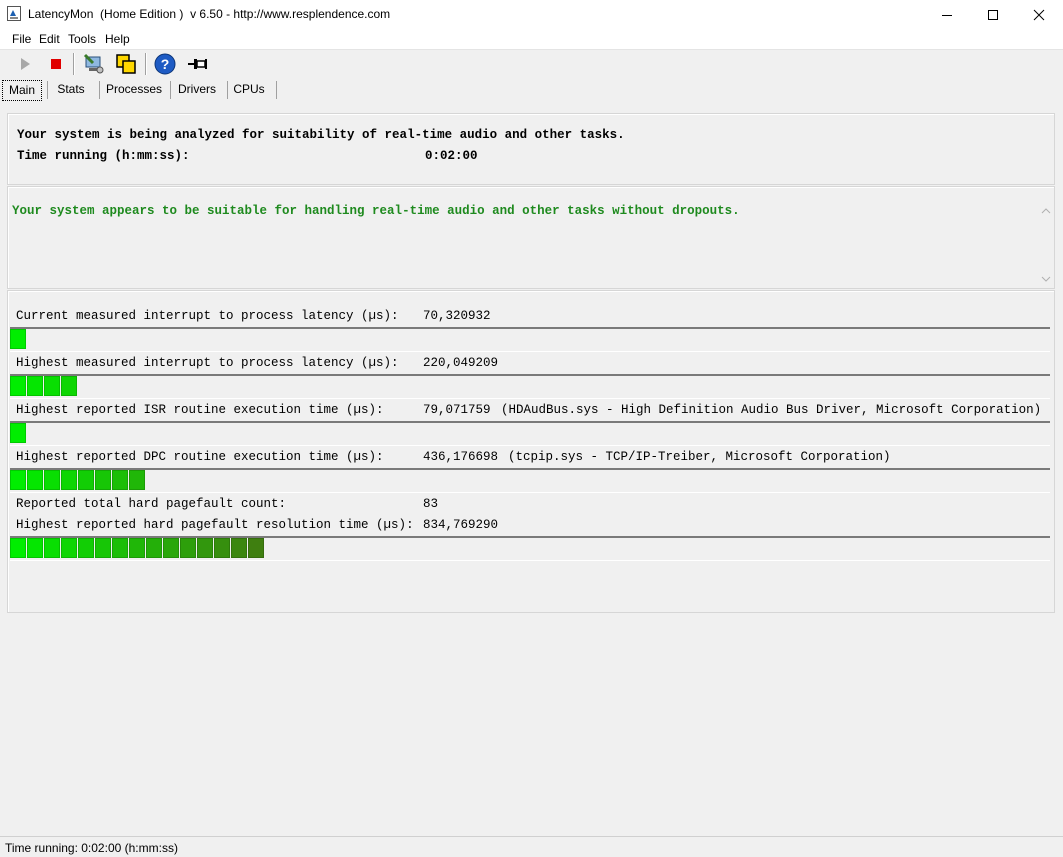 The height and width of the screenshot is (857, 1063). Describe the element at coordinates (461, 525) in the screenshot. I see `metric-value: 834,769290` at that location.